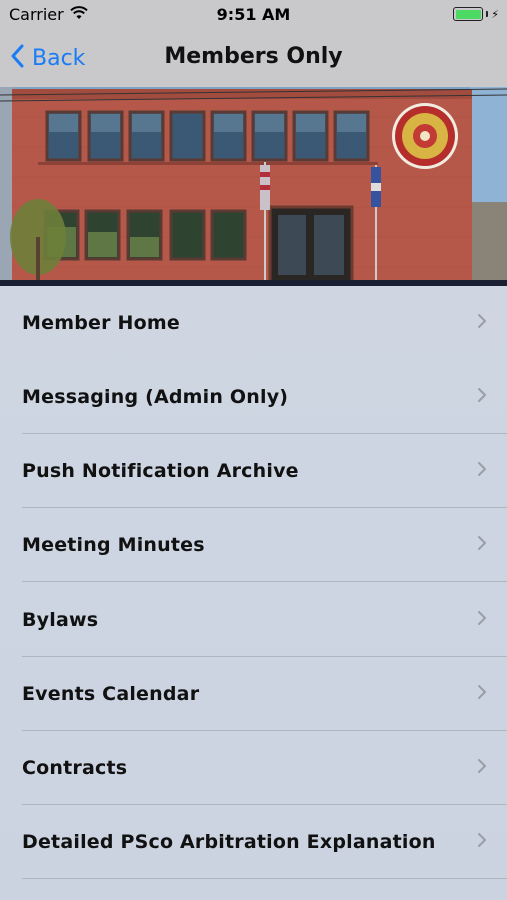 The width and height of the screenshot is (507, 900). Describe the element at coordinates (253, 768) in the screenshot. I see `menu-item-contracts: Contracts` at that location.